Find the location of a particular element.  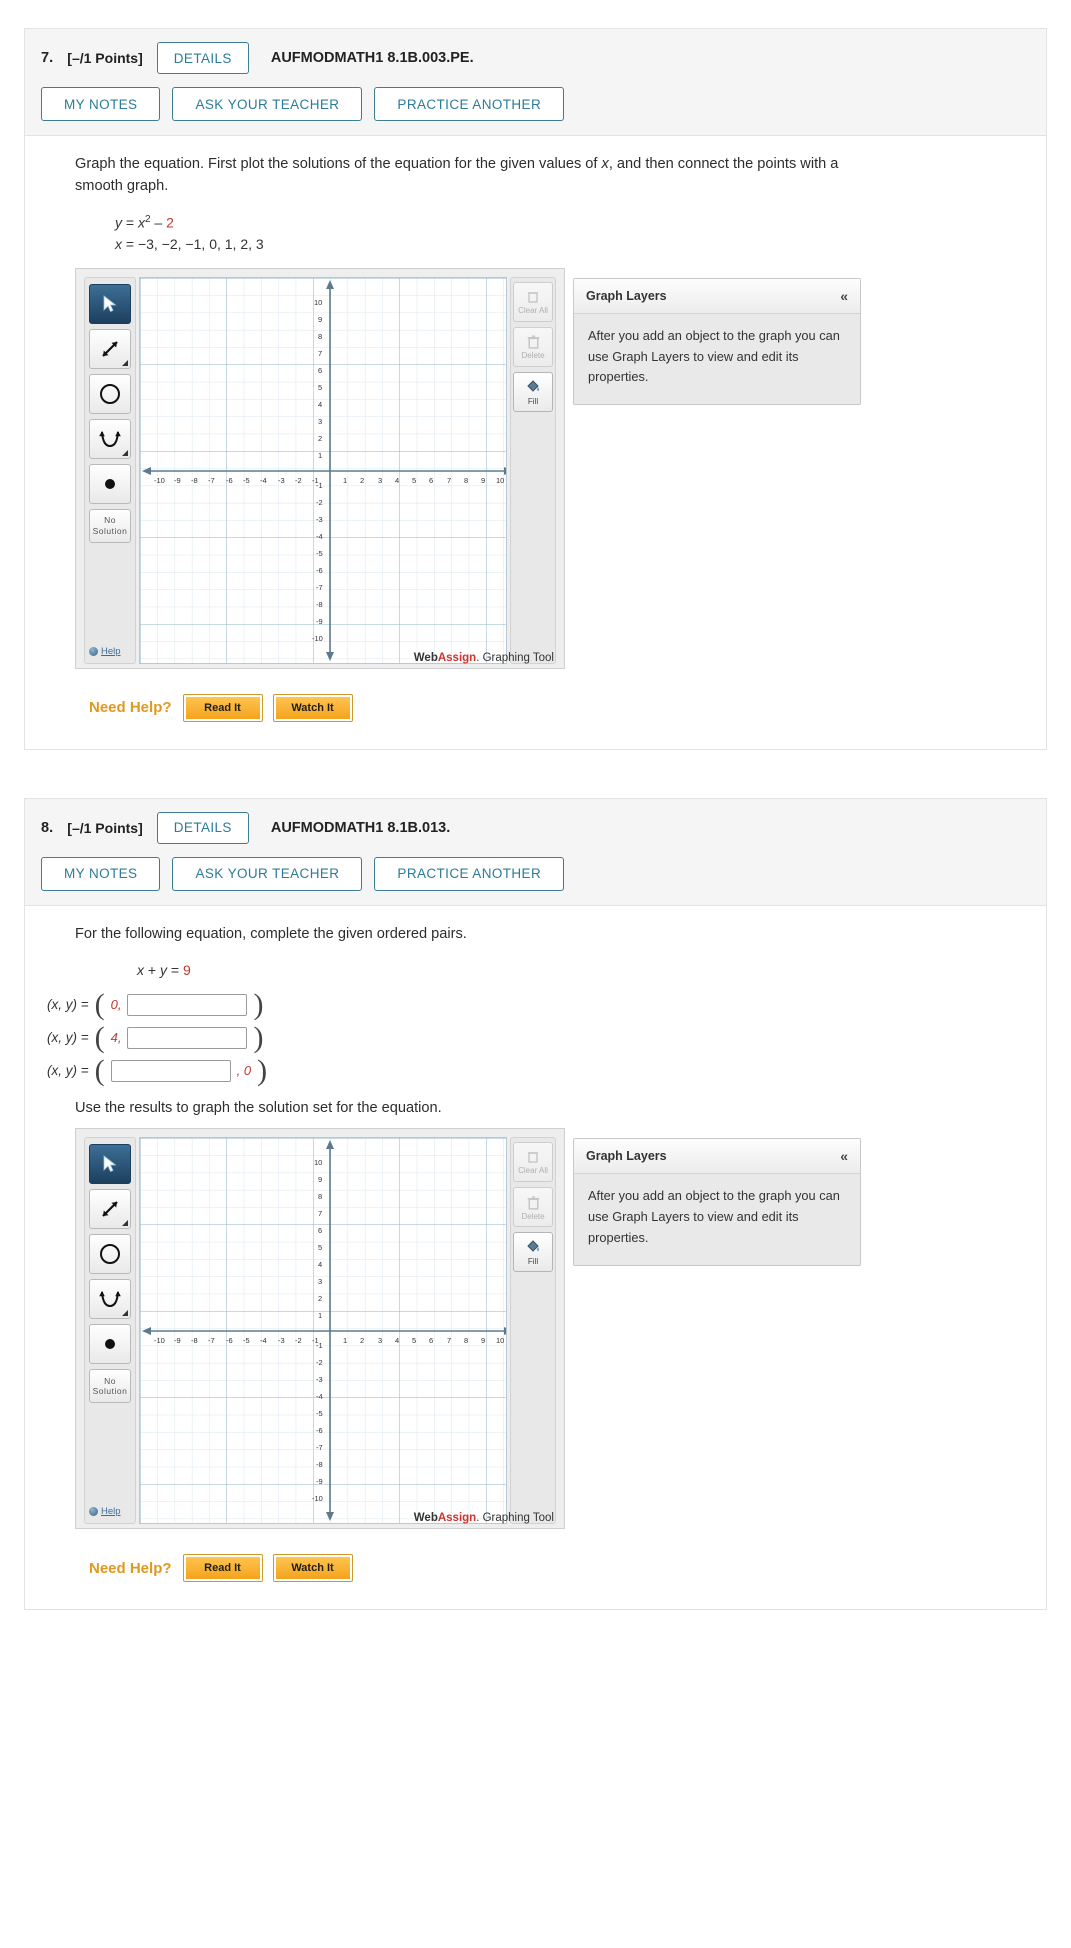

question-code: AUFMODMATH1 8.1B.003.PE. is located at coordinates (372, 58).